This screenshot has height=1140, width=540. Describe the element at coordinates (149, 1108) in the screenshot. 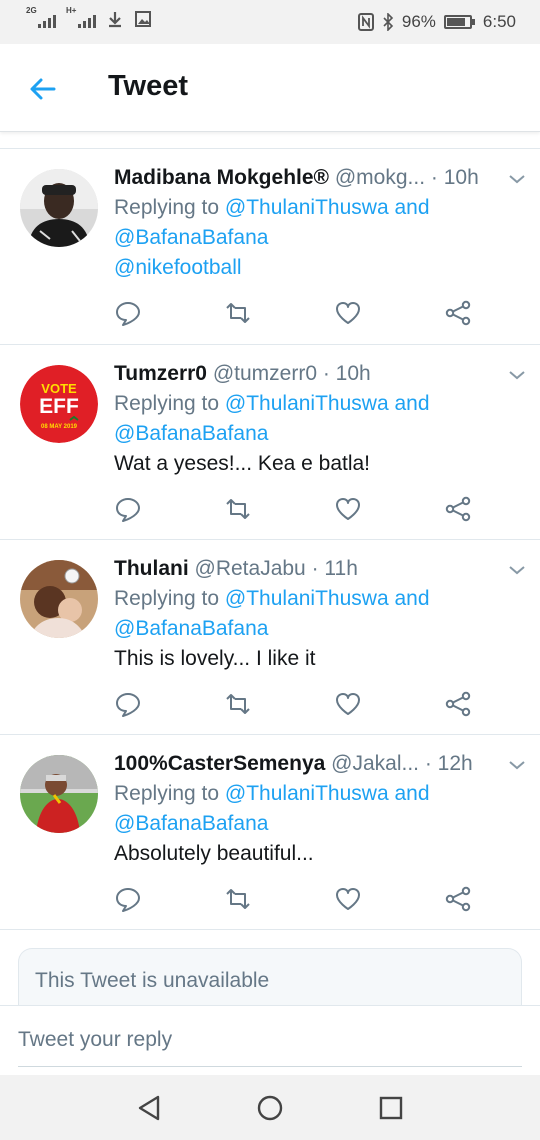

I see `triangle-back-icon` at that location.